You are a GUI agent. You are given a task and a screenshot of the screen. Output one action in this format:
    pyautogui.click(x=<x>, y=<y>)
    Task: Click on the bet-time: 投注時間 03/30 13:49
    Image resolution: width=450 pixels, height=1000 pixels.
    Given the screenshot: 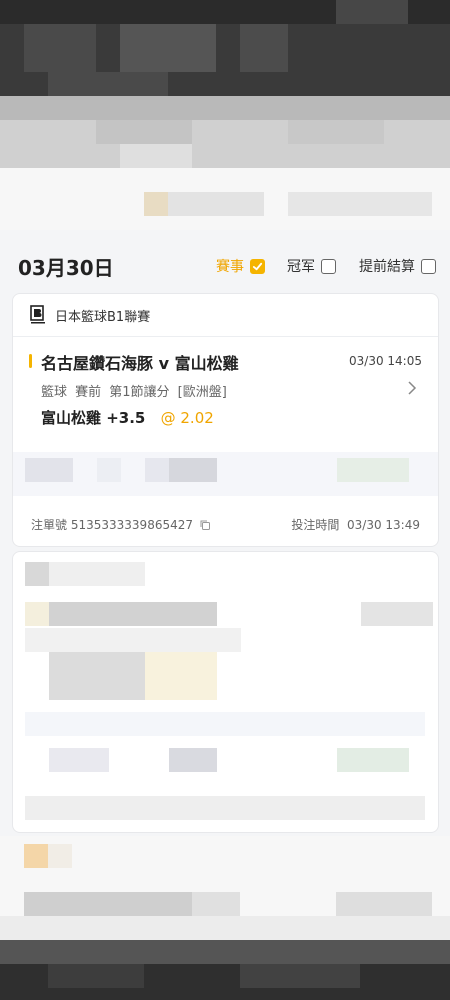 What is the action you would take?
    pyautogui.click(x=355, y=524)
    